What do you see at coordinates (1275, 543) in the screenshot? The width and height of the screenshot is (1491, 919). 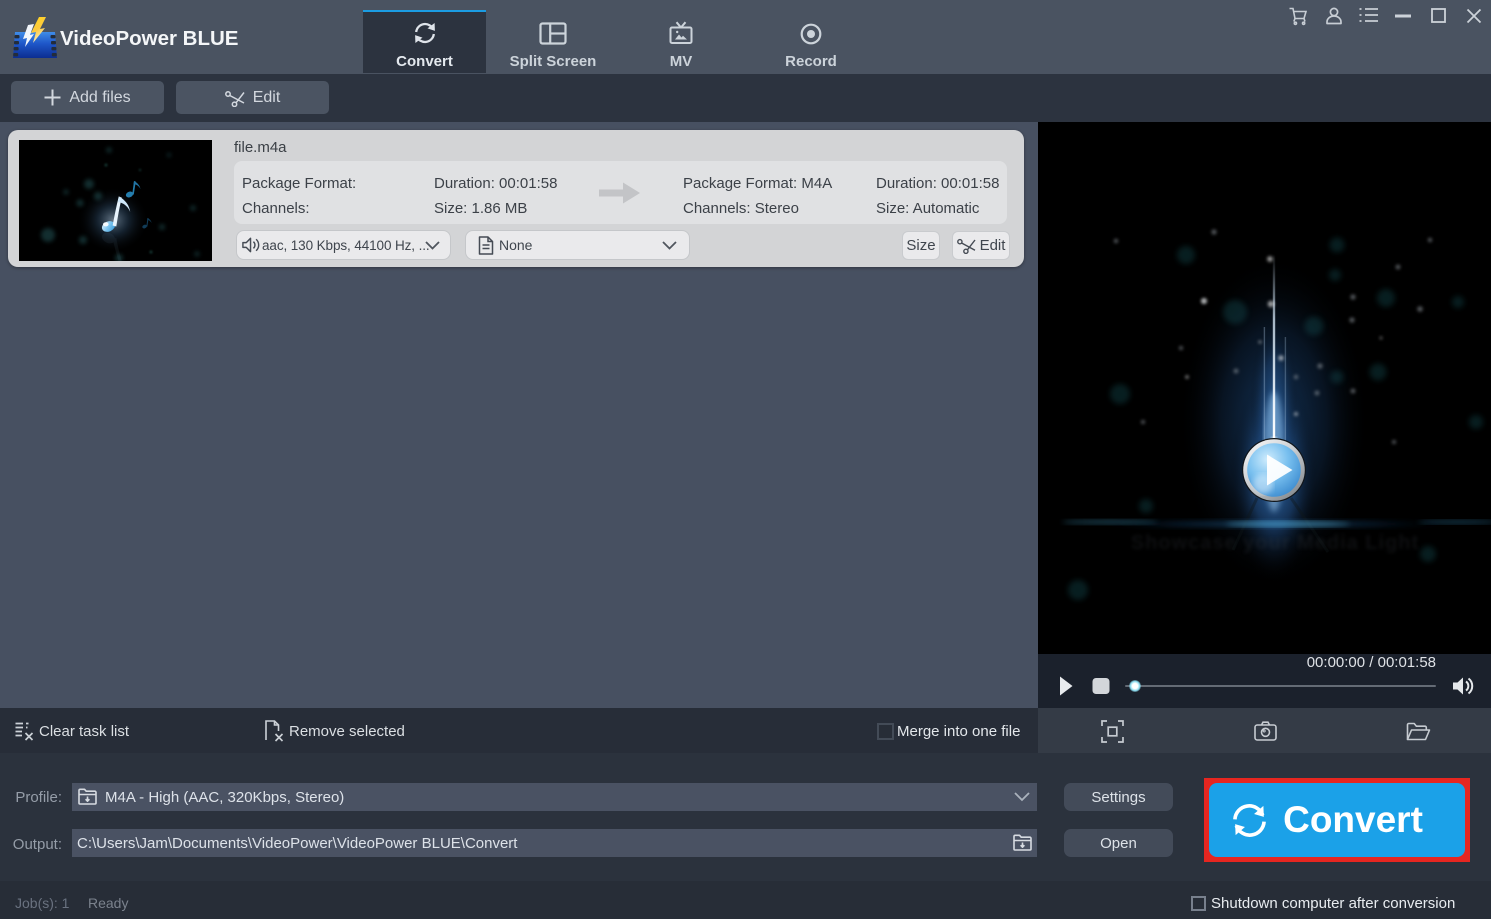 I see `svg-text: Showcase your Media Light` at bounding box center [1275, 543].